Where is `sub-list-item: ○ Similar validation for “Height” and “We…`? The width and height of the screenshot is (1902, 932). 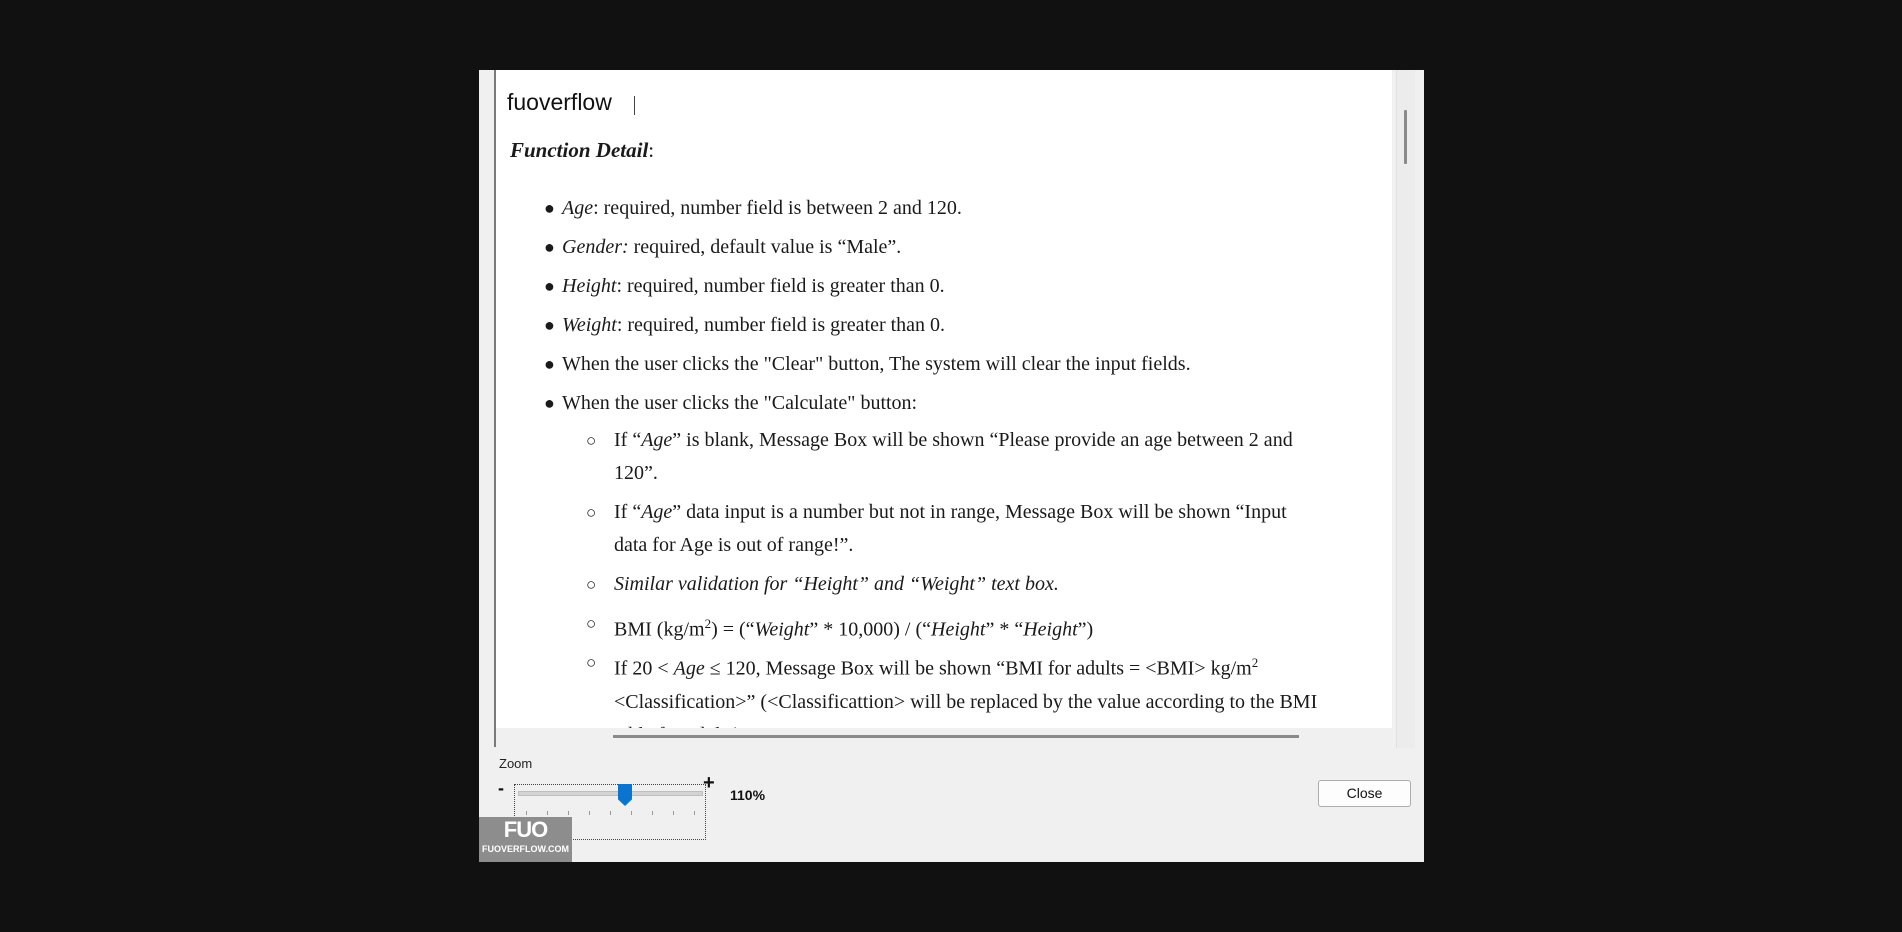
sub-list-item: ○ Similar validation for “Height” and “We… is located at coordinates (952, 584).